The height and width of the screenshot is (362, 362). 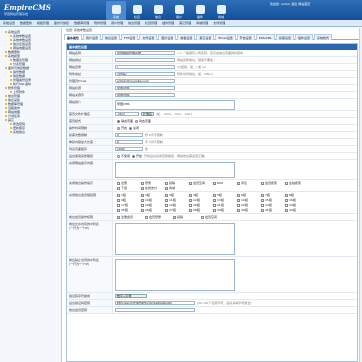 What do you see at coordinates (131, 296) in the screenshot?
I see `captcha-select: 数字+字母` at bounding box center [131, 296].